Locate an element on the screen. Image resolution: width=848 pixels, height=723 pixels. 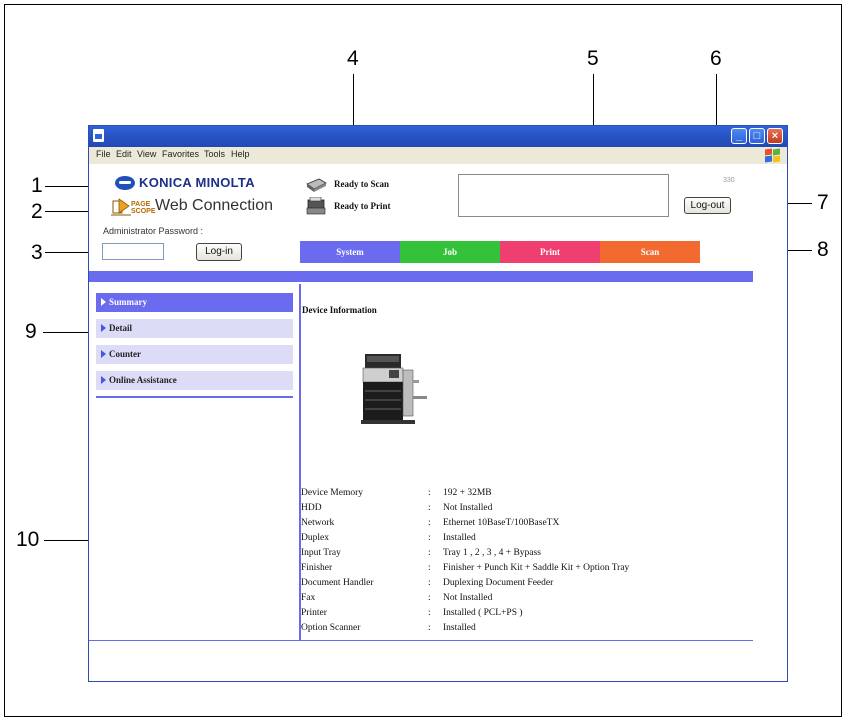
title-bar: _ □ × is located at coordinates (438, 136).